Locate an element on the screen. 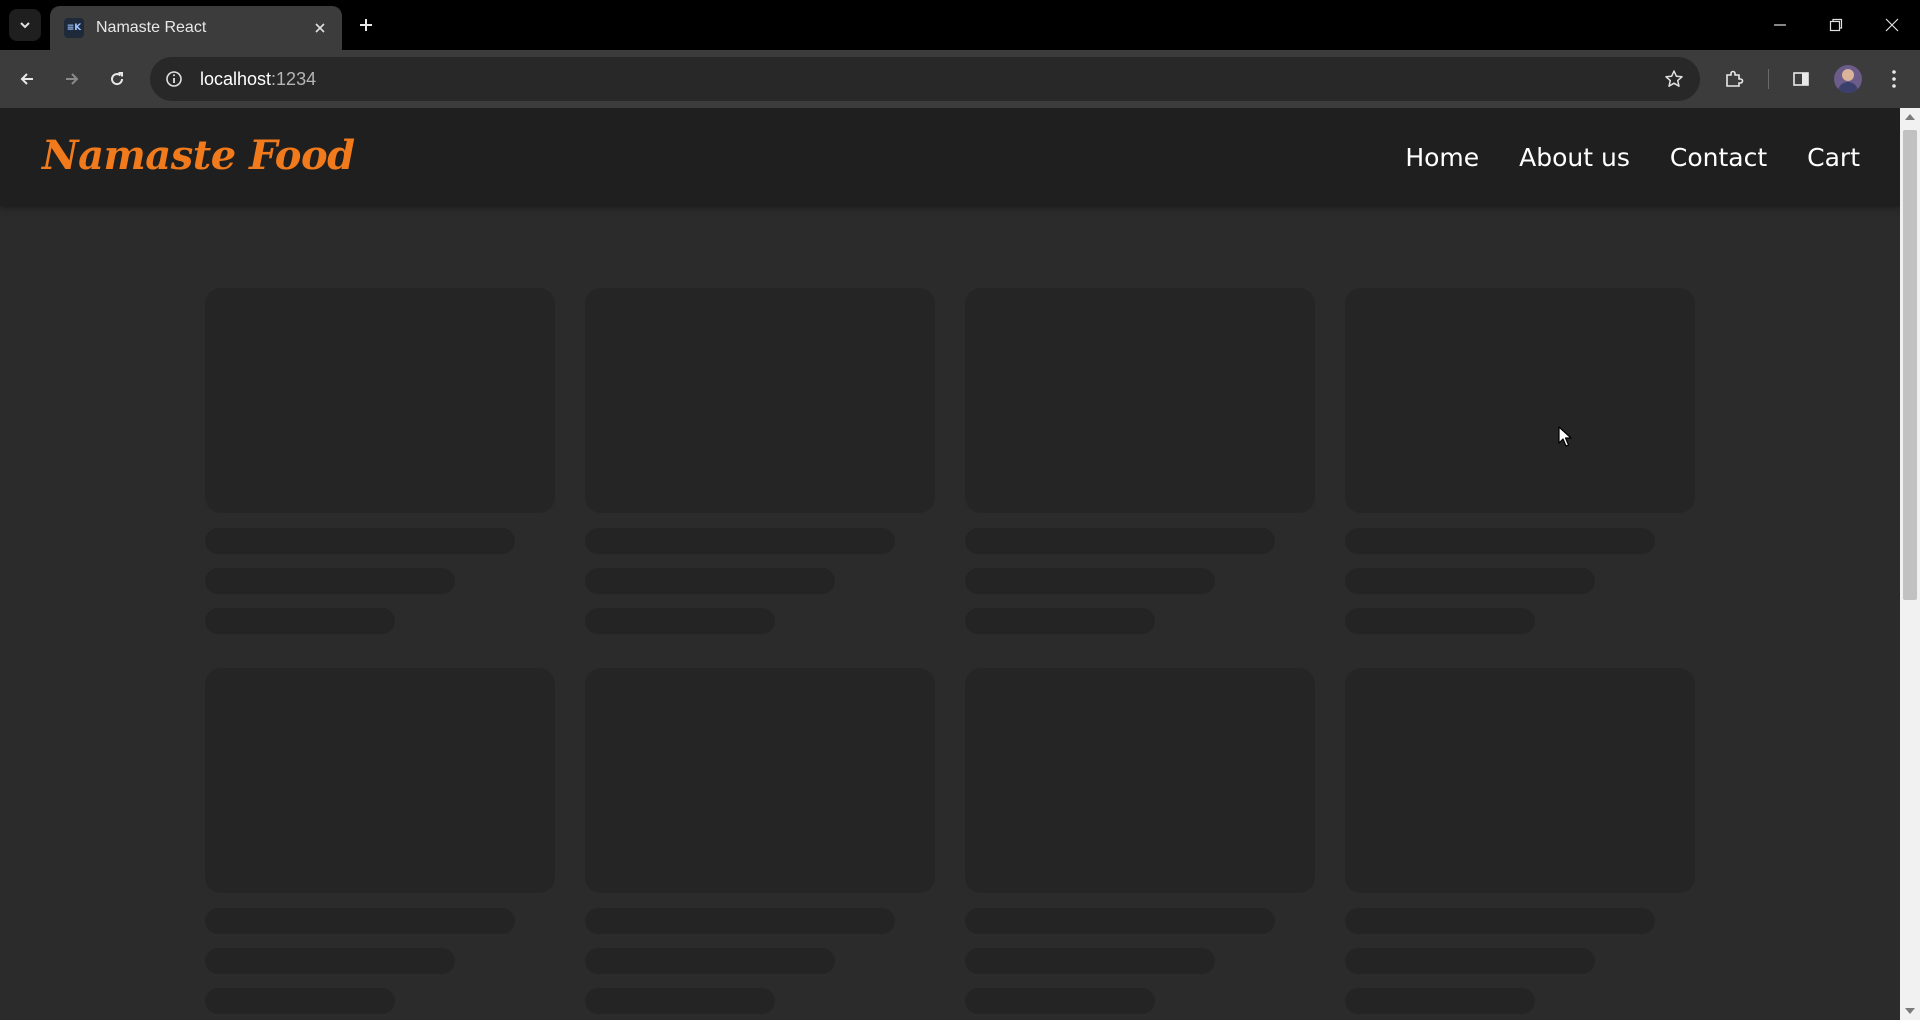 The image size is (1920, 1020). site-info-button is located at coordinates (174, 79).